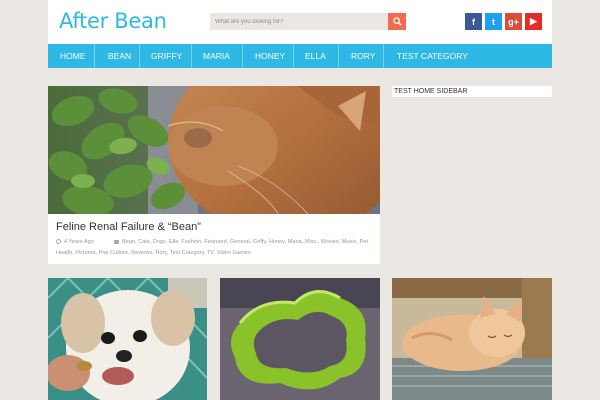 This screenshot has height=400, width=600. What do you see at coordinates (128, 227) in the screenshot?
I see `post-title: Feline Renal Failure & “Bean”` at bounding box center [128, 227].